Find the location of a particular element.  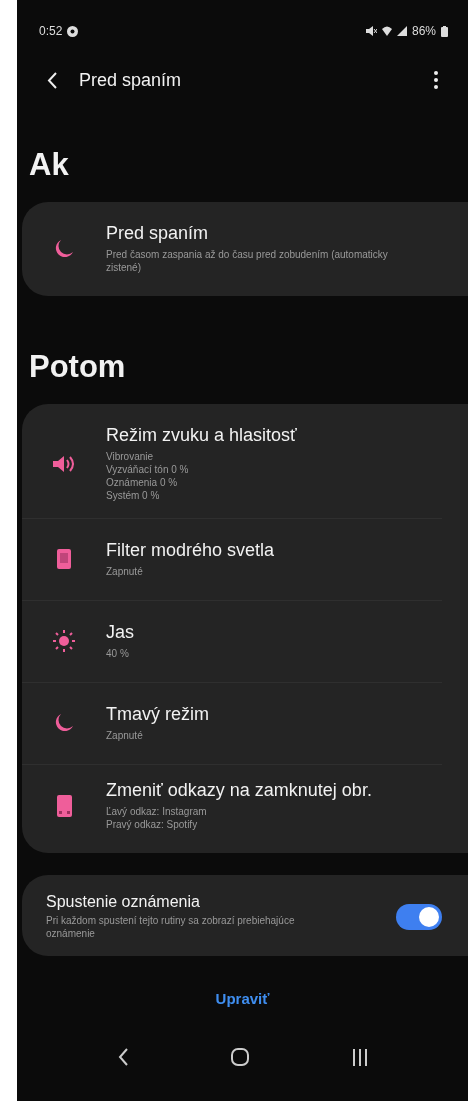

item-detail: Ľavý odkaz: Instagram is located at coordinates (157, 811).